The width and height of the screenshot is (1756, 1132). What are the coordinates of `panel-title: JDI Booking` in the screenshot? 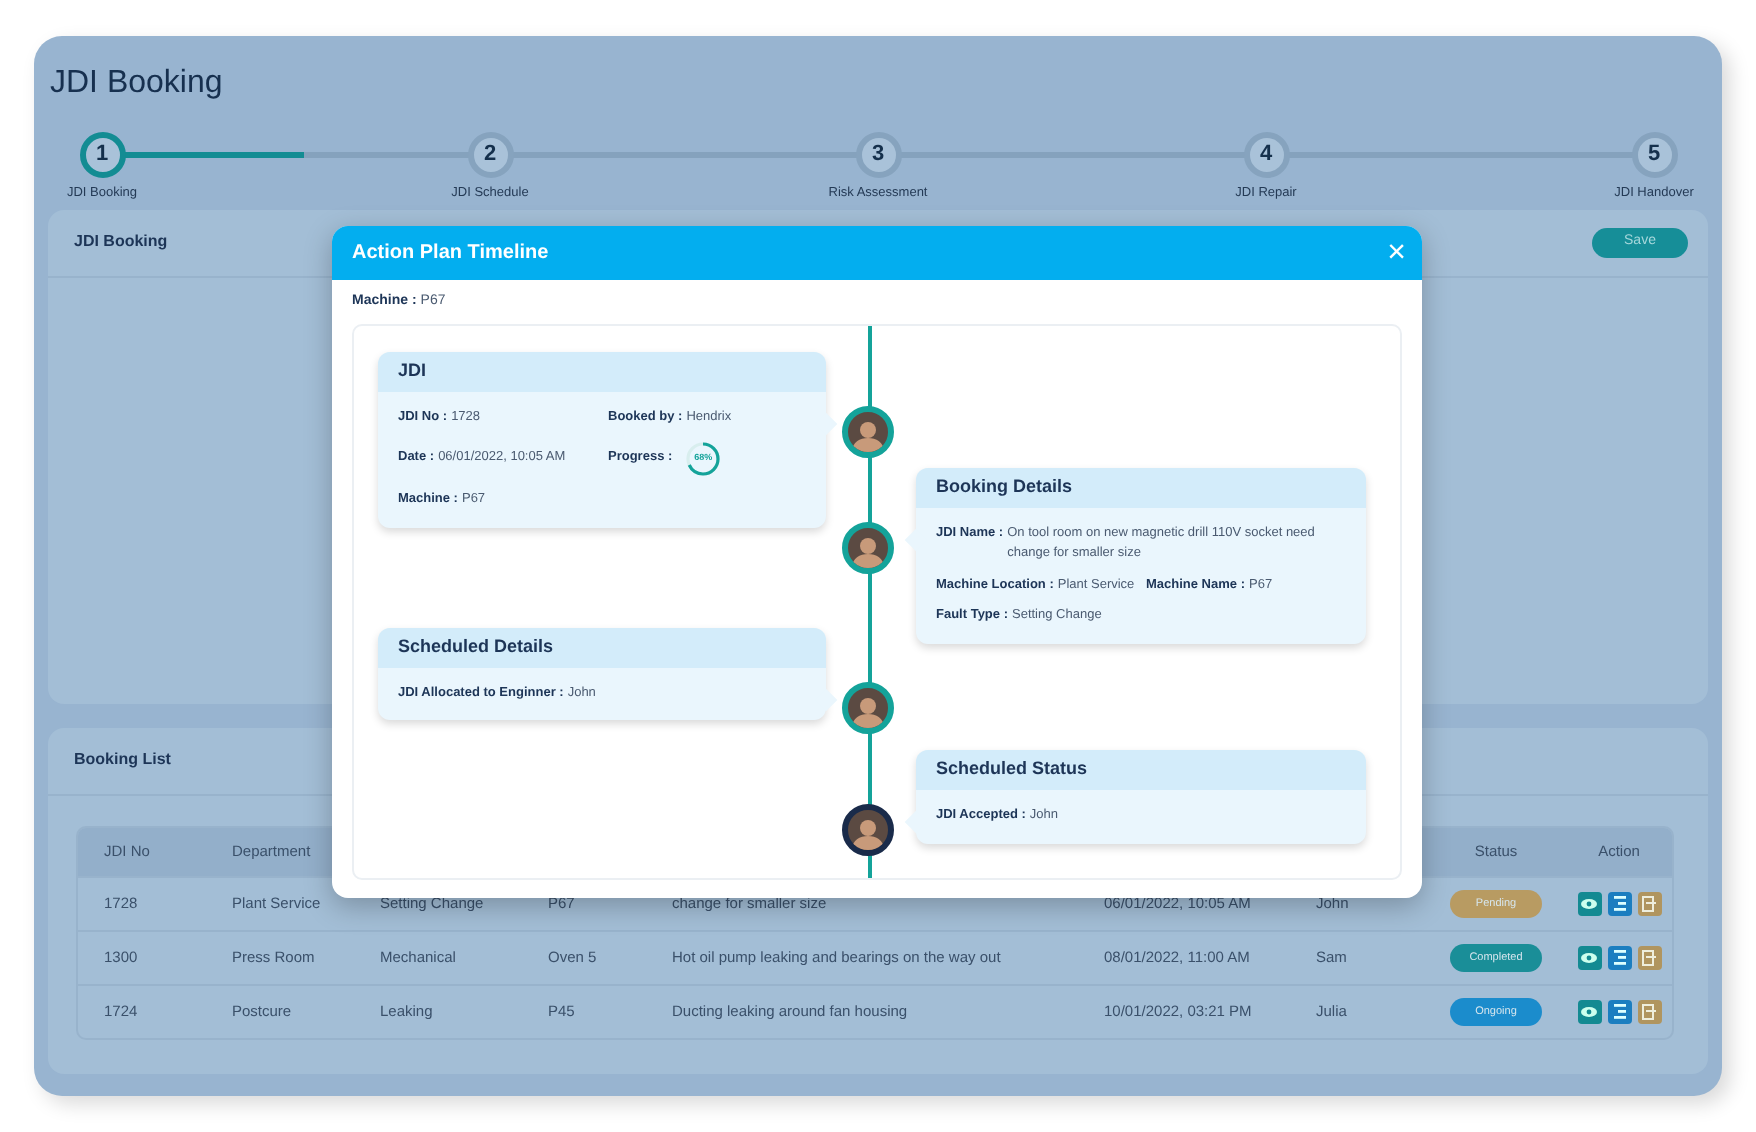 It's located at (121, 242).